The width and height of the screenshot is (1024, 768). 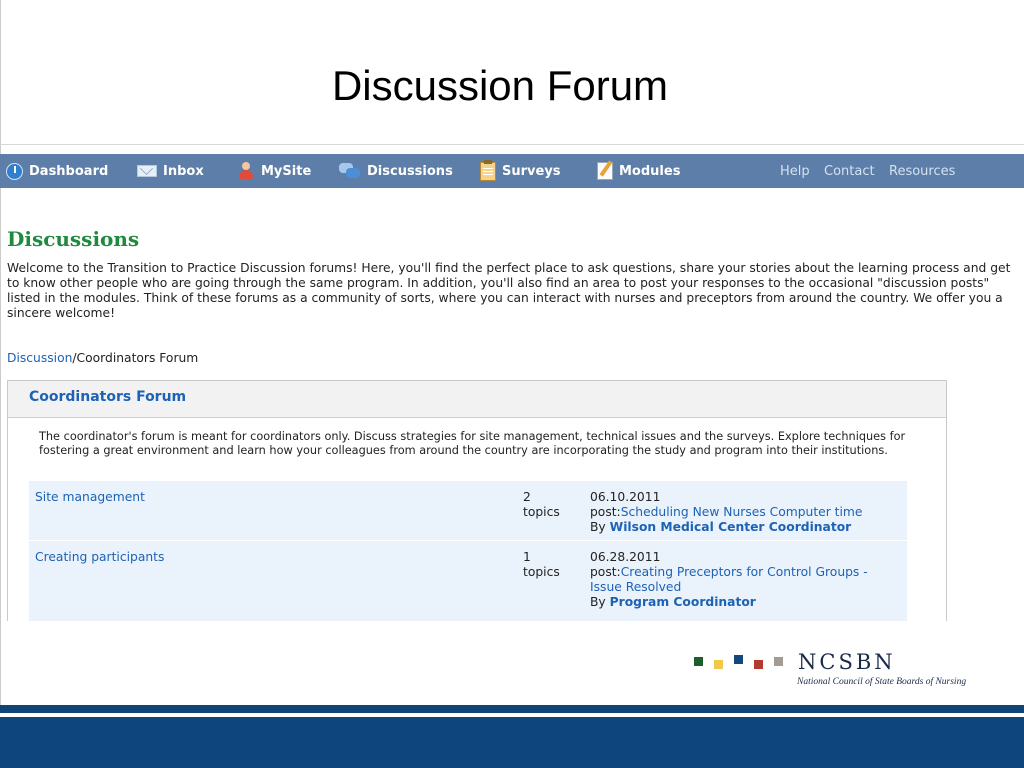 I want to click on last-post-author: Wilson Medical Center Coordinator, so click(x=731, y=527).